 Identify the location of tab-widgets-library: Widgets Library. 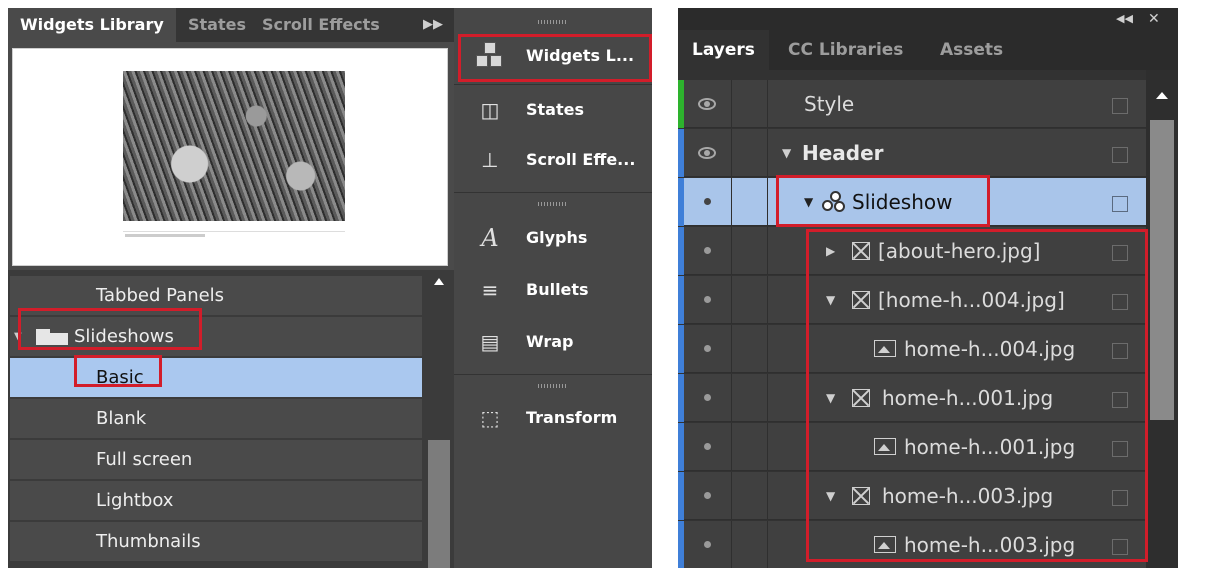
(92, 25).